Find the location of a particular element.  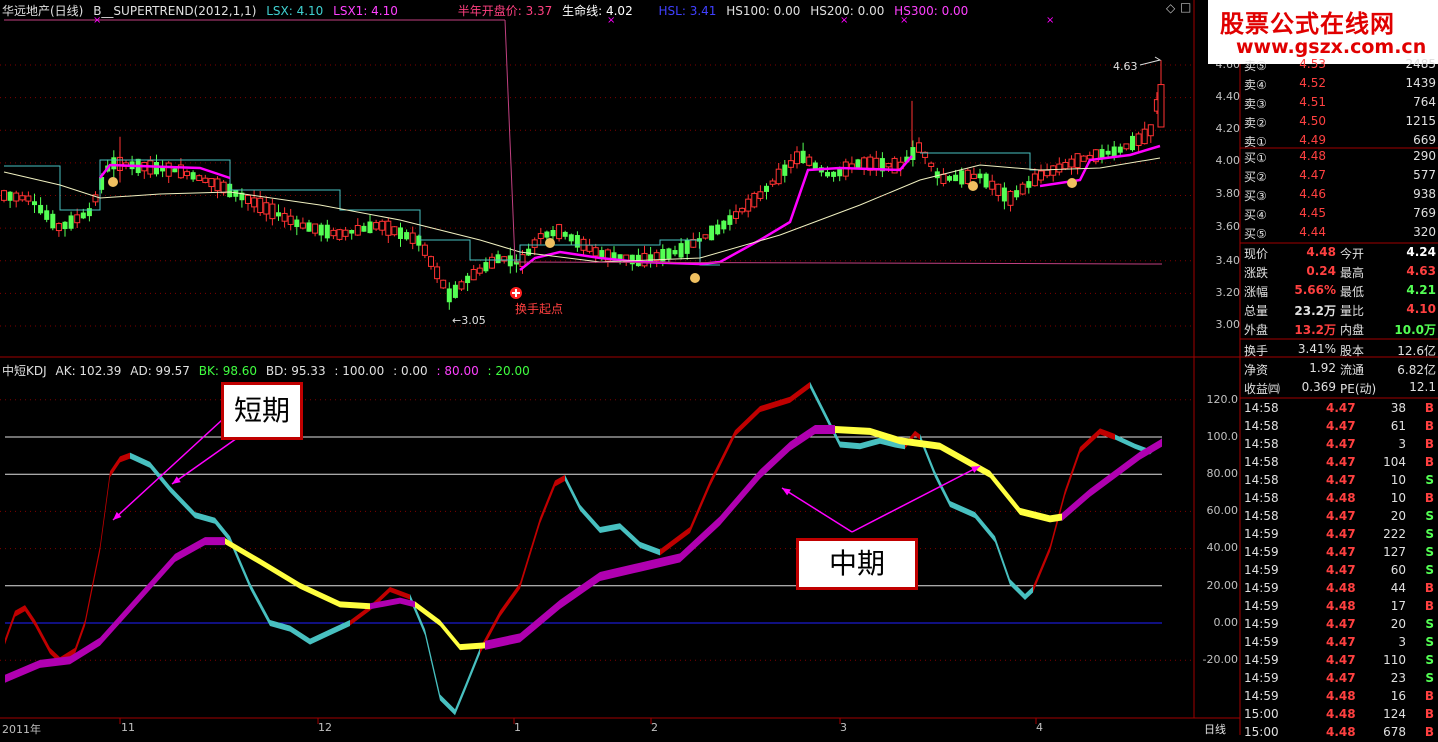

short-term-callout: 短期 is located at coordinates (262, 411).